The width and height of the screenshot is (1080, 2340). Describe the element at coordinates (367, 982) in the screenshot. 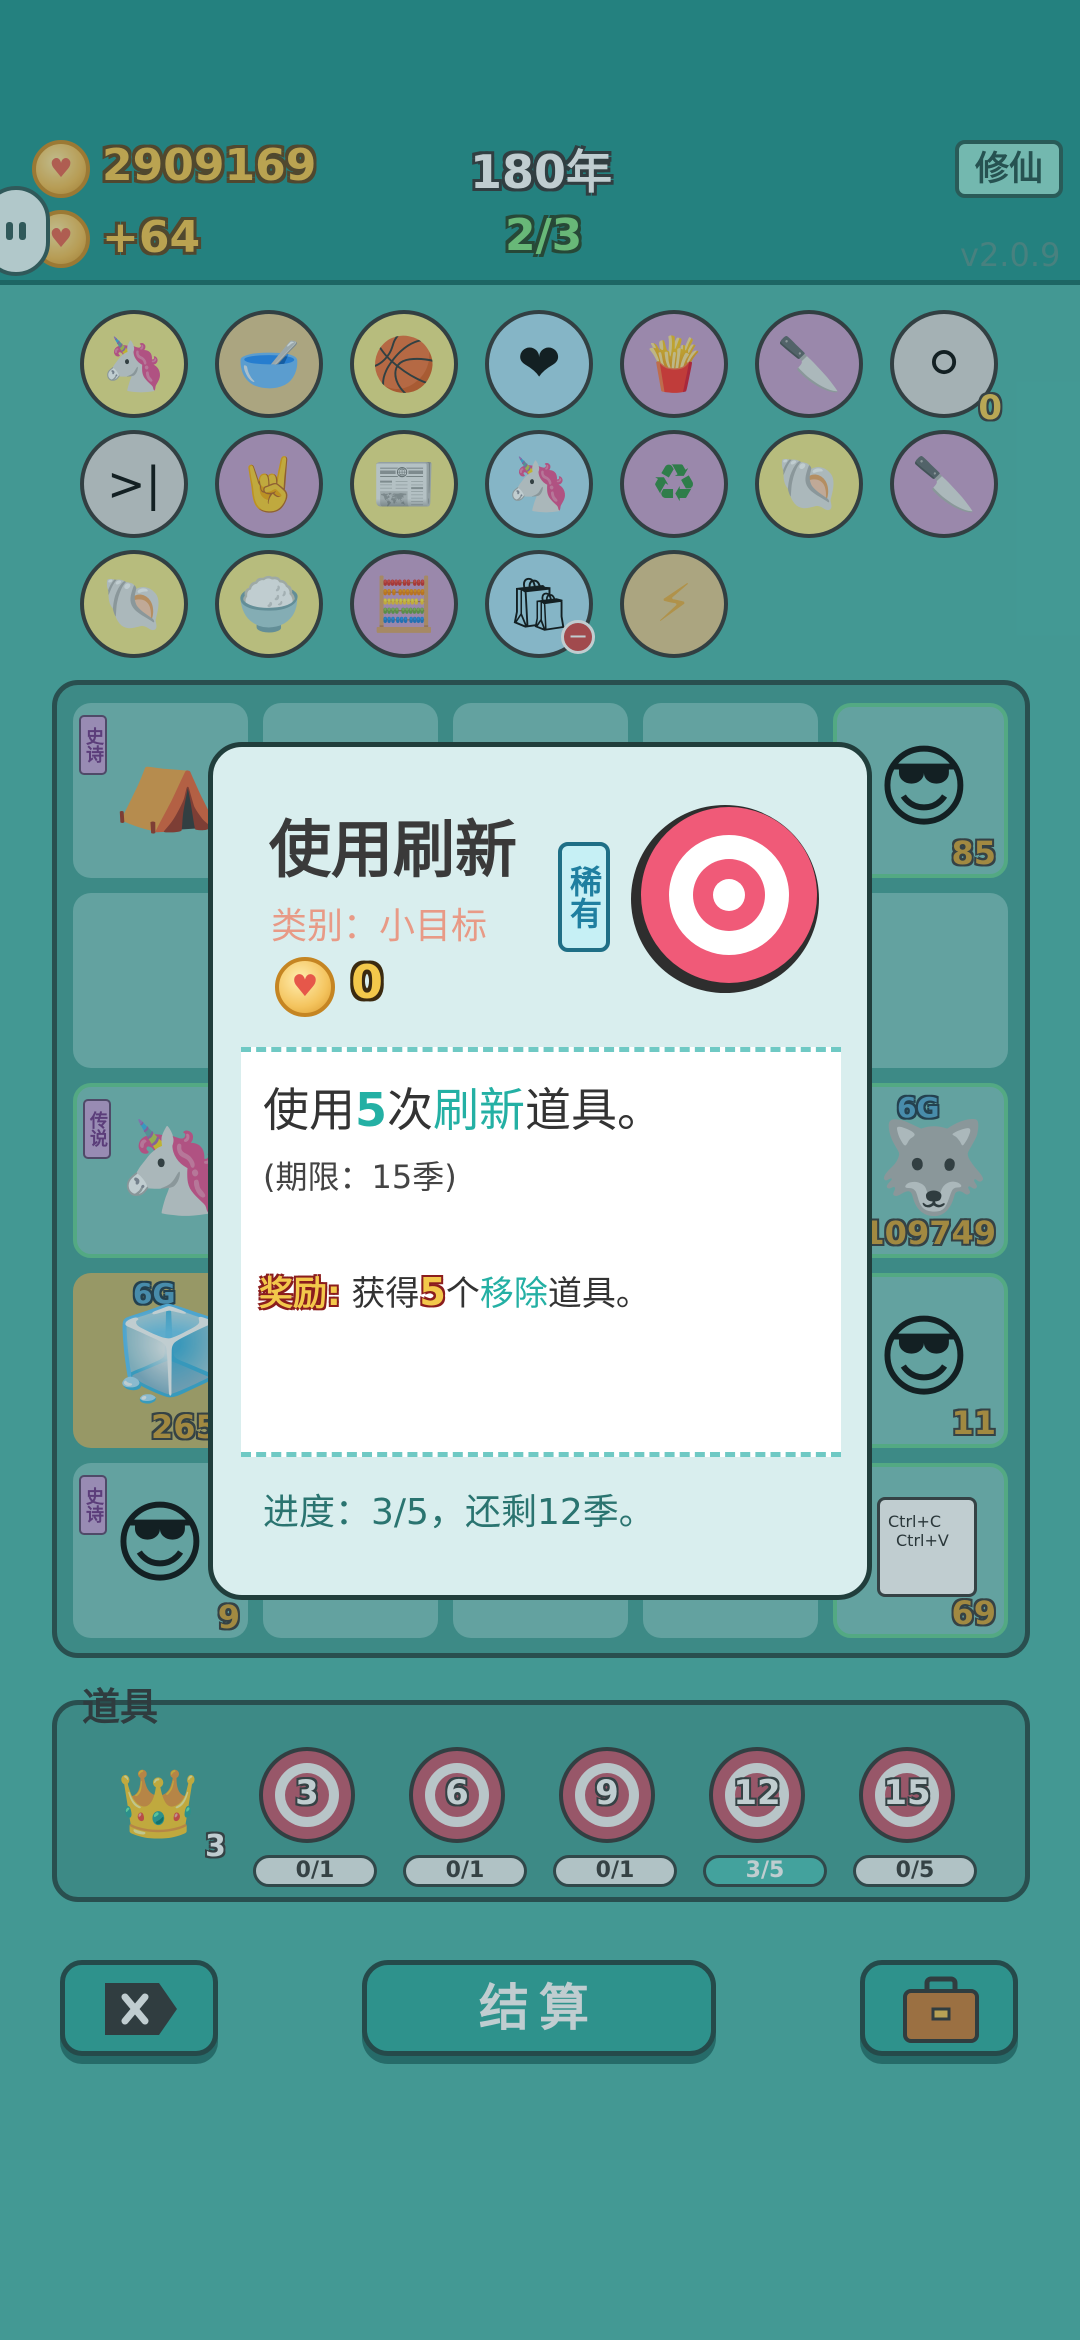

I see `task-coin-value: 0` at that location.